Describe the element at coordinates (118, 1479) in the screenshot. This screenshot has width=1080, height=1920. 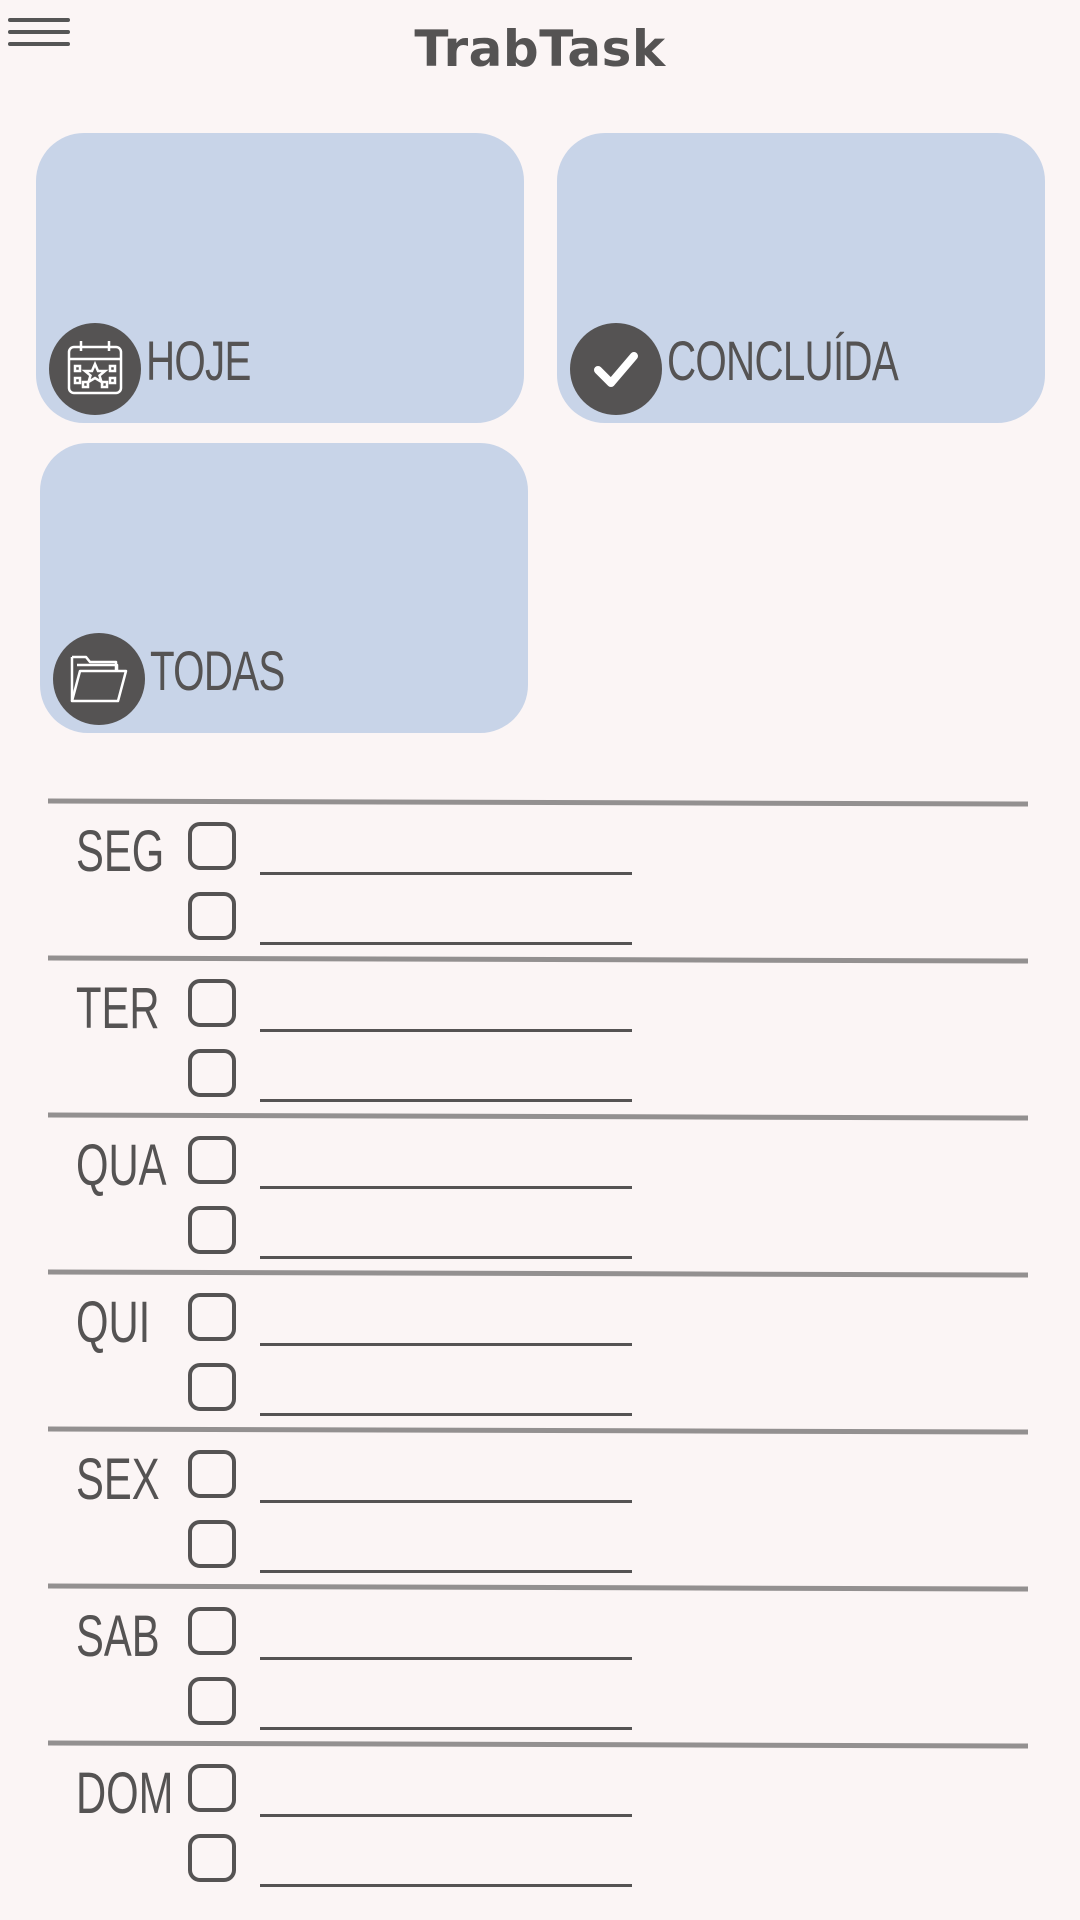
I see `day-label: SEX` at that location.